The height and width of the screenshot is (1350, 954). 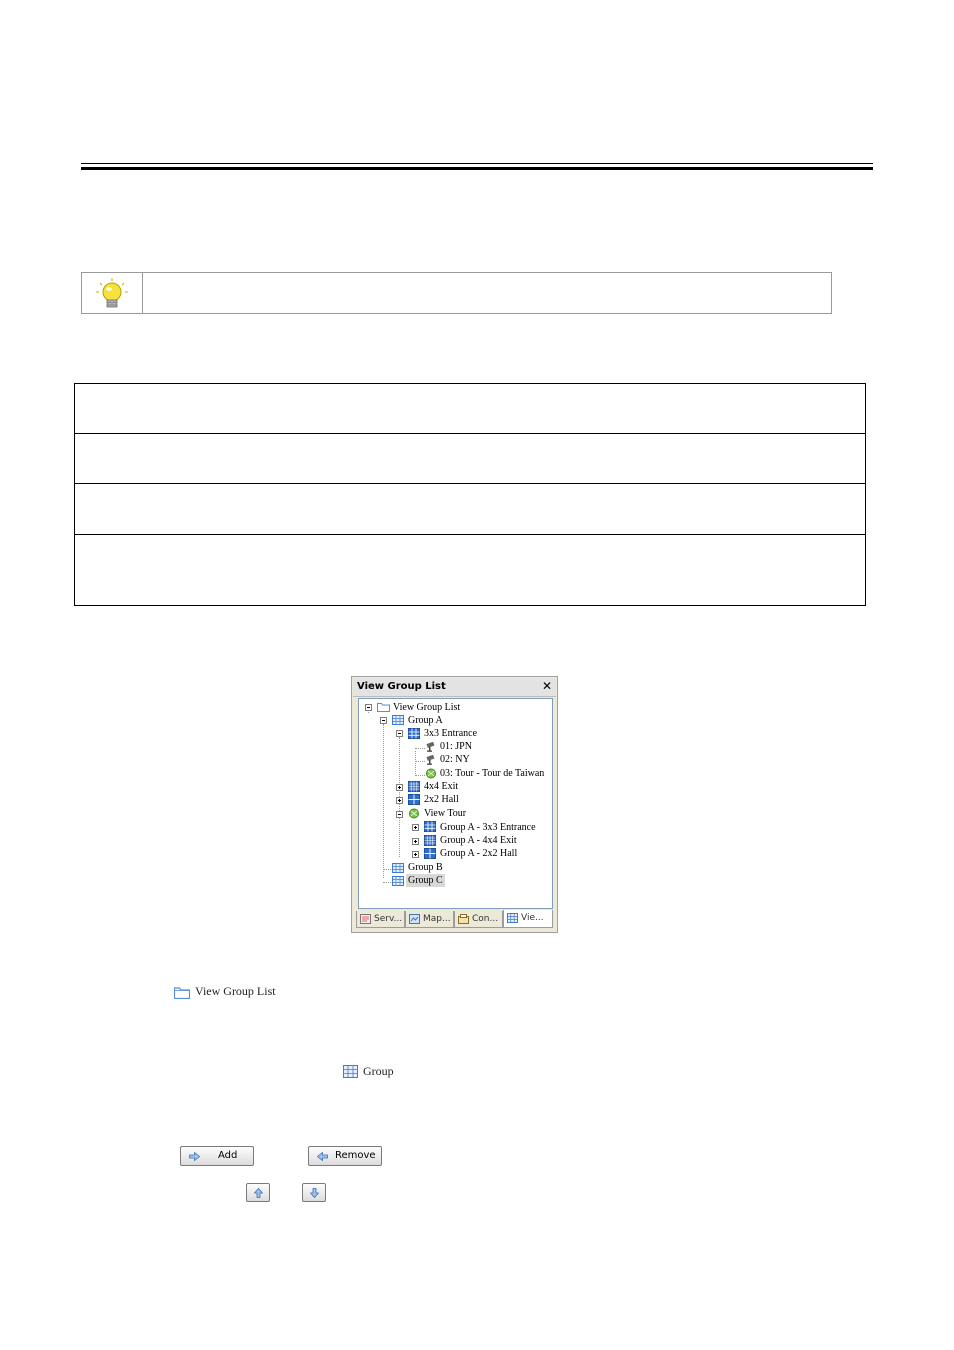 I want to click on view-icon, so click(x=512, y=918).